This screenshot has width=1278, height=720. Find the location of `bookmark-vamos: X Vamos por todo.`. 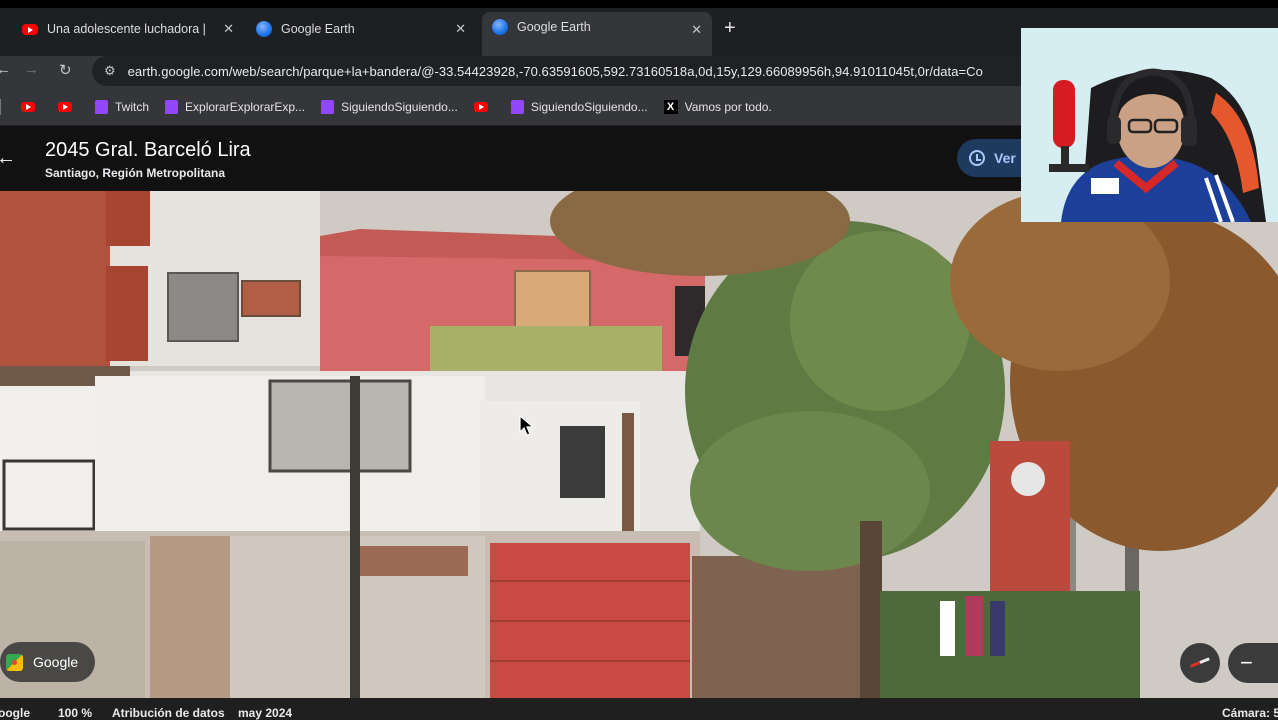

bookmark-vamos: X Vamos por todo. is located at coordinates (717, 106).